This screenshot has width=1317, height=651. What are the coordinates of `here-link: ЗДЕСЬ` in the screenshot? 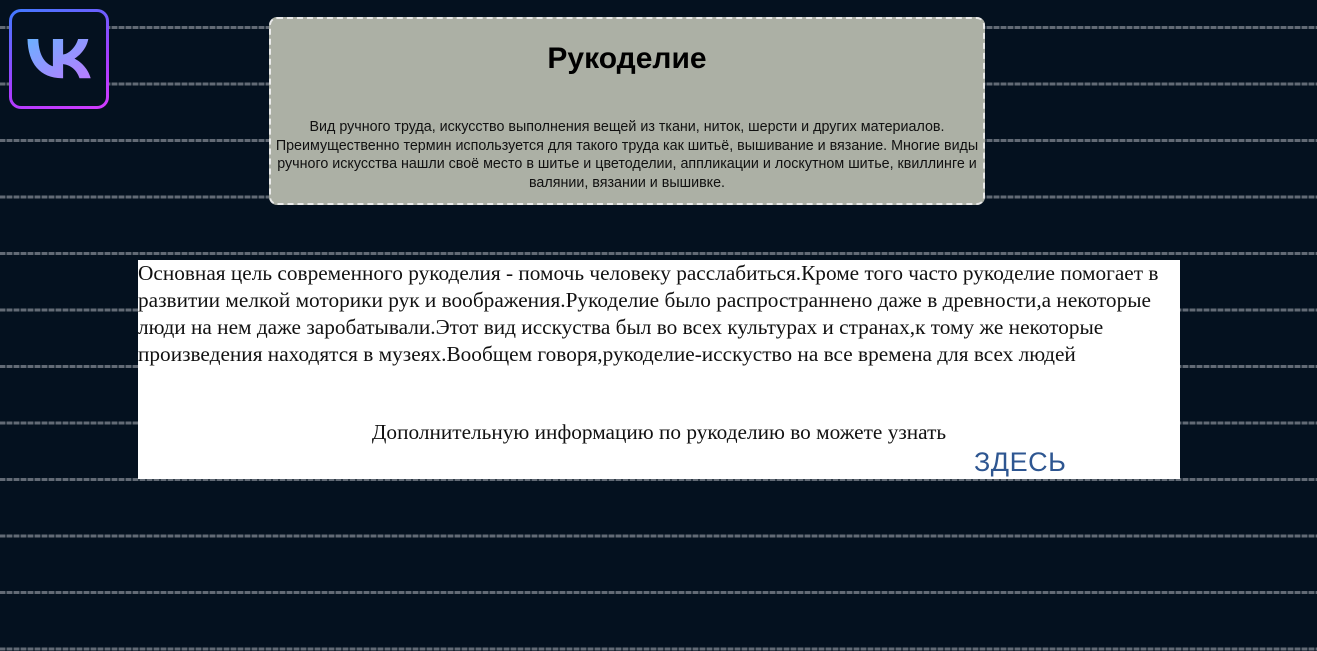 It's located at (1020, 462).